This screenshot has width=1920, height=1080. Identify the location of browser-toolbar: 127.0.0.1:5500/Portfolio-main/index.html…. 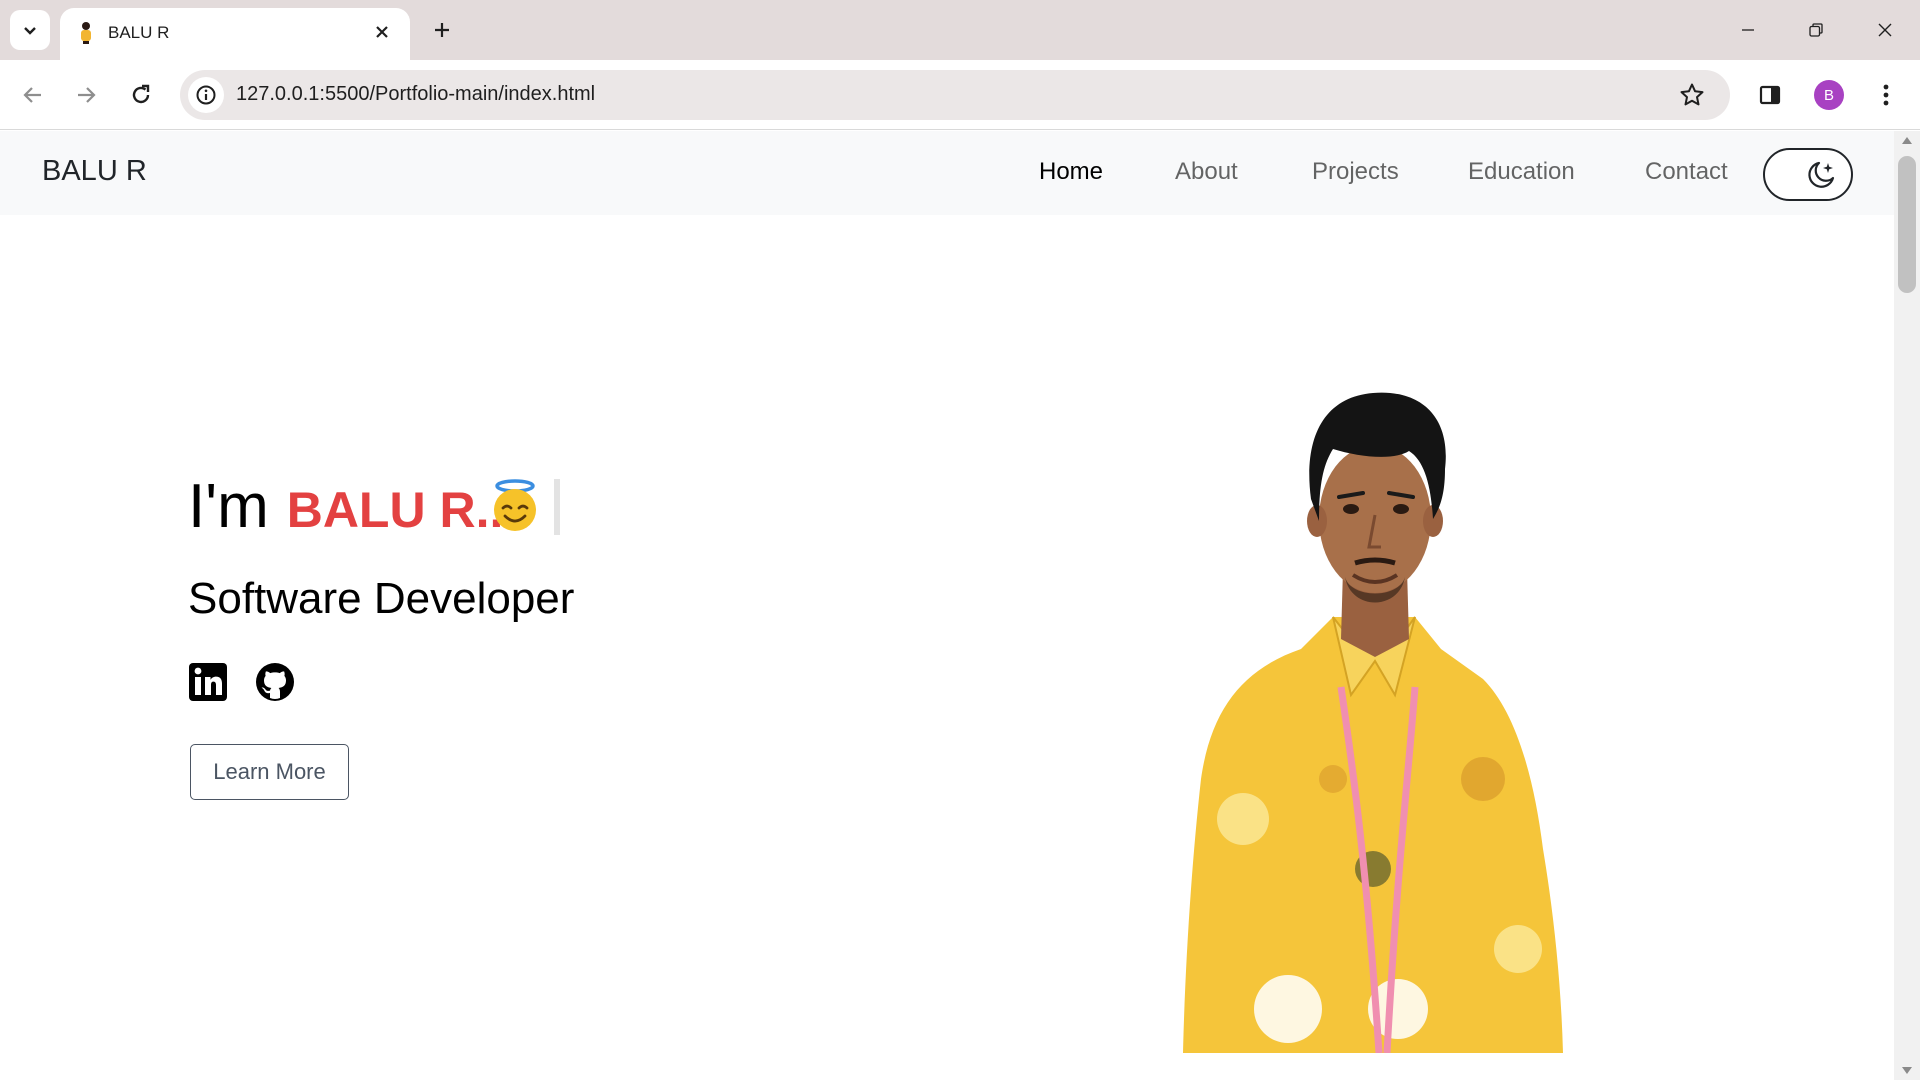
(960, 95).